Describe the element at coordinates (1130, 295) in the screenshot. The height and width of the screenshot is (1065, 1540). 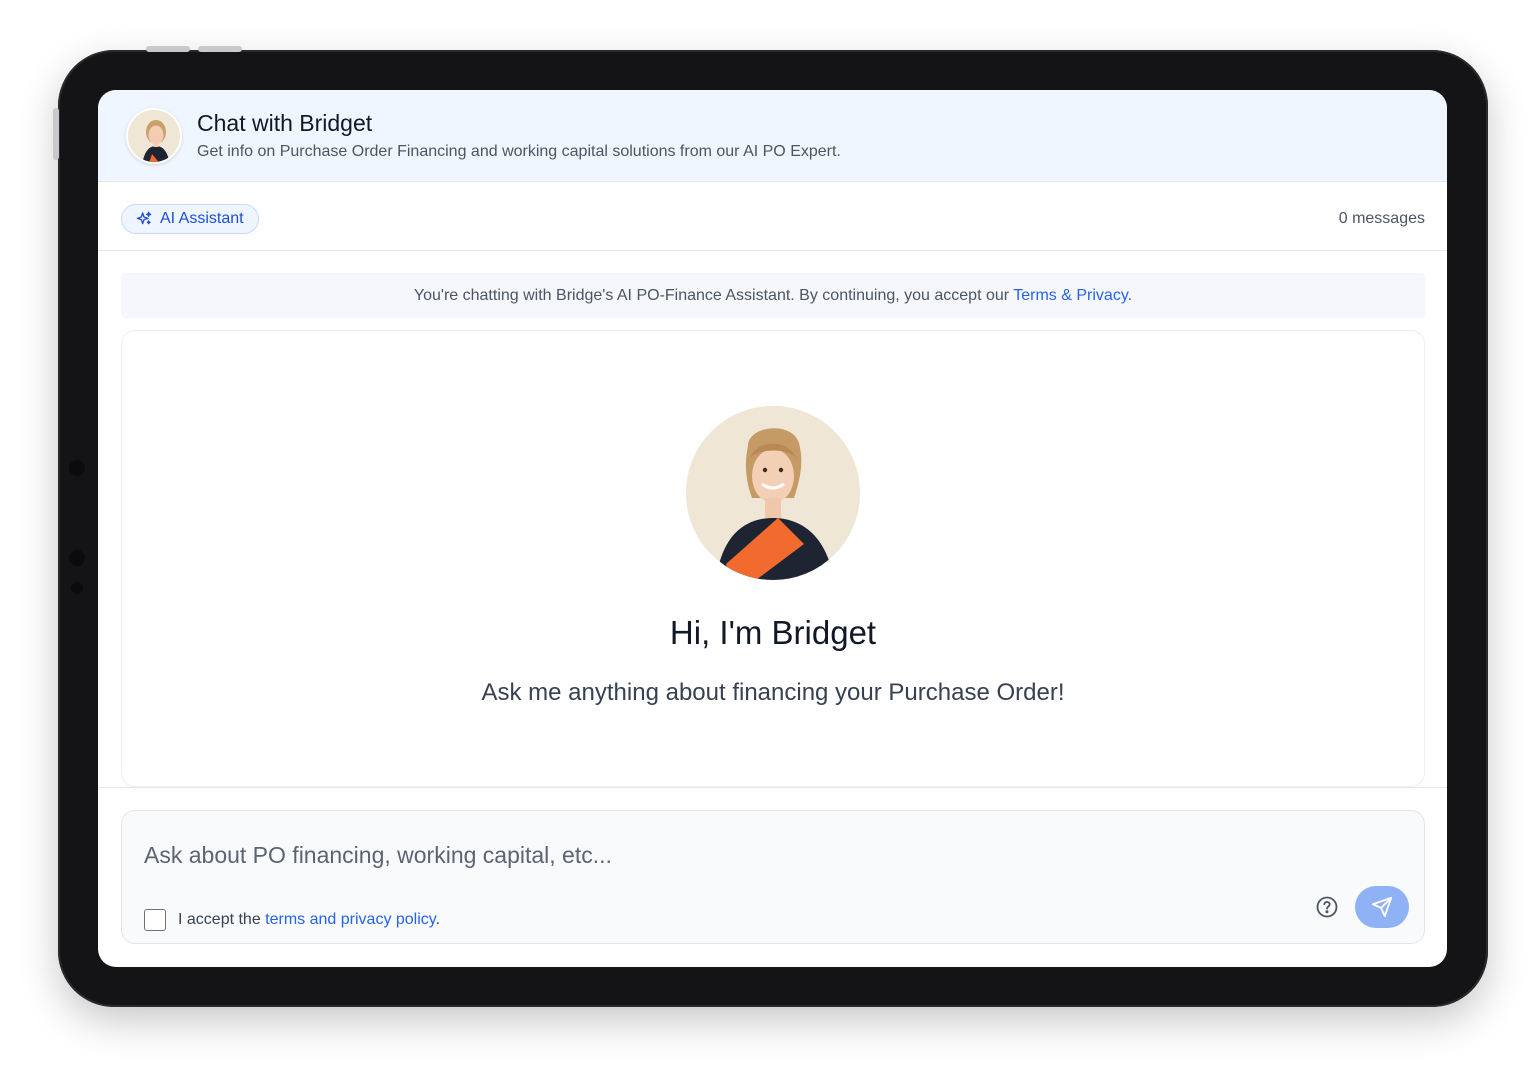
I see `notice-suffix: .` at that location.